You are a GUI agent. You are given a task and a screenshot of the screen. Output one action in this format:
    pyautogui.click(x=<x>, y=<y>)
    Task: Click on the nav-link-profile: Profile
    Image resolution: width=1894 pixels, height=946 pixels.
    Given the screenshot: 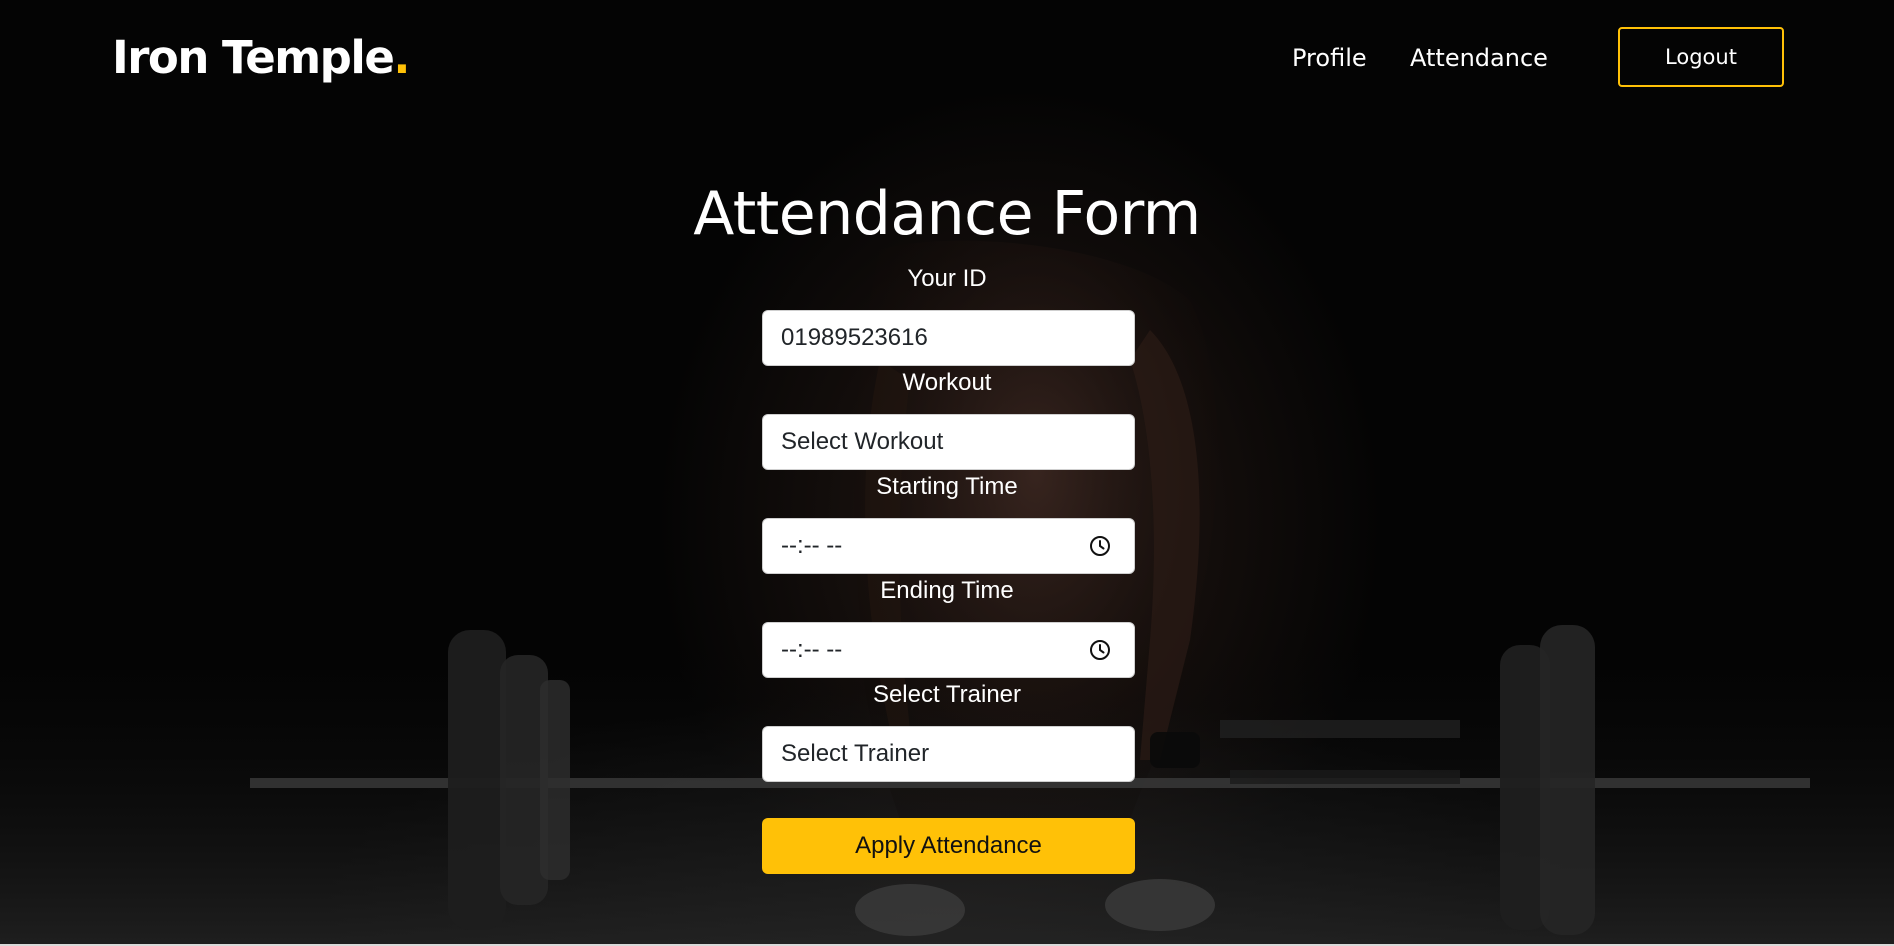 What is the action you would take?
    pyautogui.click(x=1329, y=58)
    